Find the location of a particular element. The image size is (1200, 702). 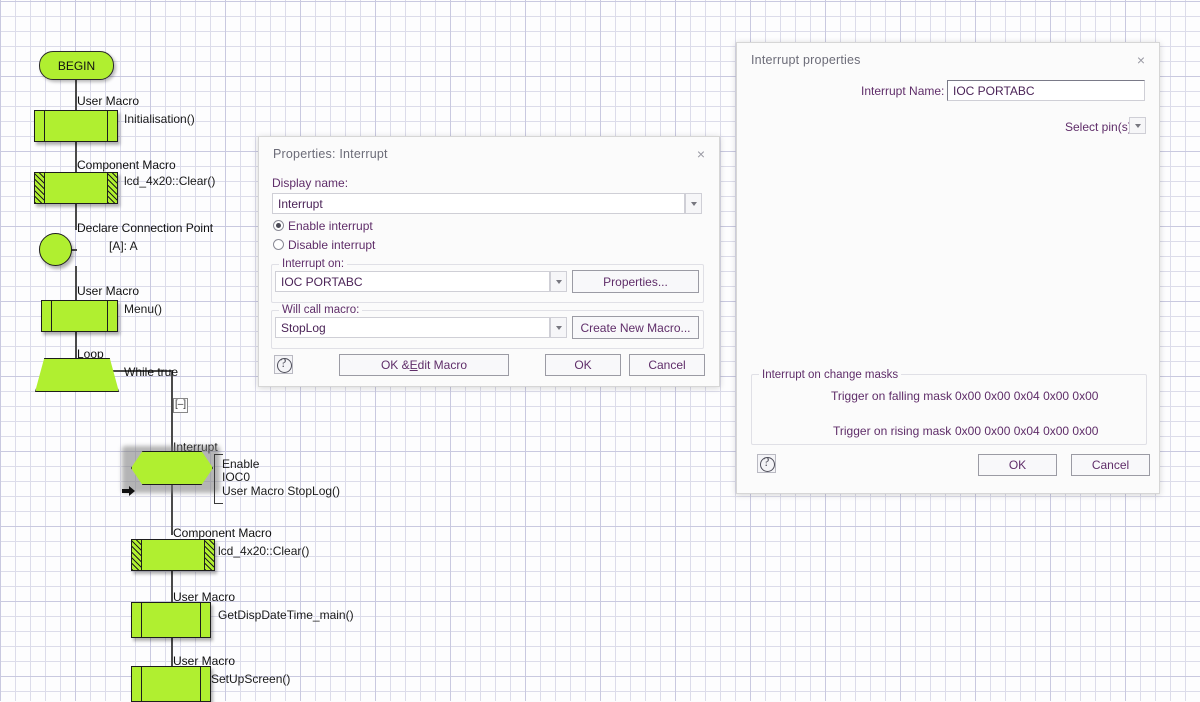

radio-enable-label: Enable interrupt is located at coordinates (330, 226).